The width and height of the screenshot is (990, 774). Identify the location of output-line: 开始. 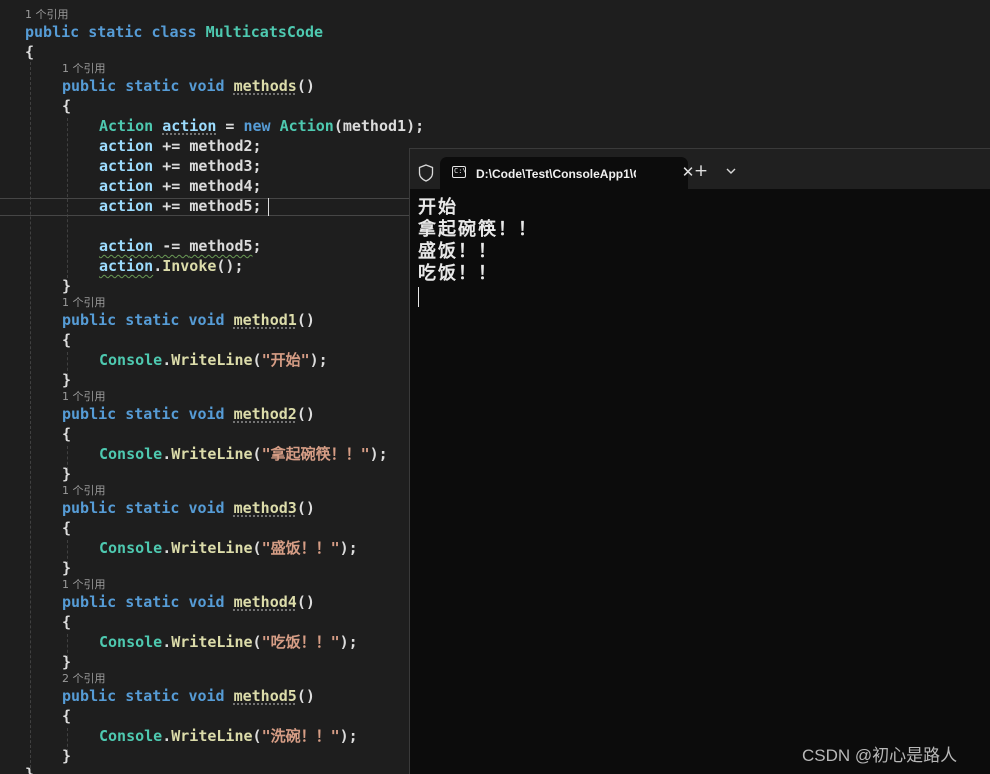
(438, 207).